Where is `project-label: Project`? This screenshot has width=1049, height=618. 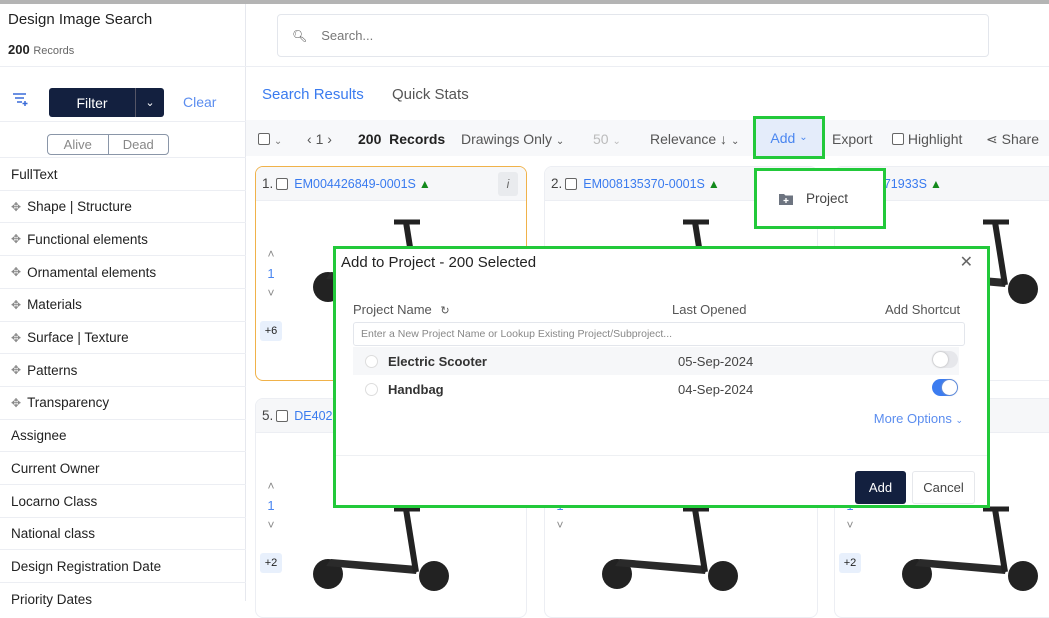 project-label: Project is located at coordinates (827, 198).